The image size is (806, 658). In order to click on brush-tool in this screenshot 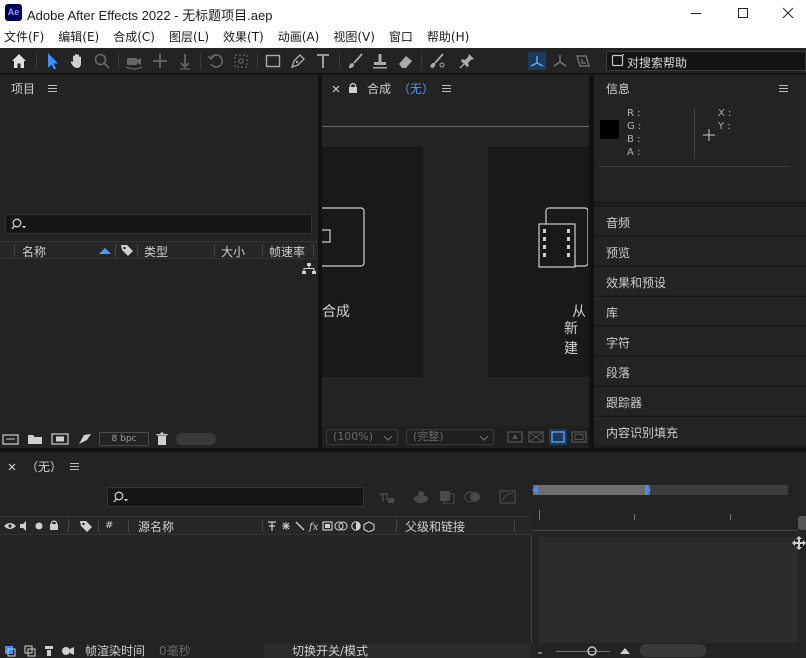, I will do `click(355, 61)`.